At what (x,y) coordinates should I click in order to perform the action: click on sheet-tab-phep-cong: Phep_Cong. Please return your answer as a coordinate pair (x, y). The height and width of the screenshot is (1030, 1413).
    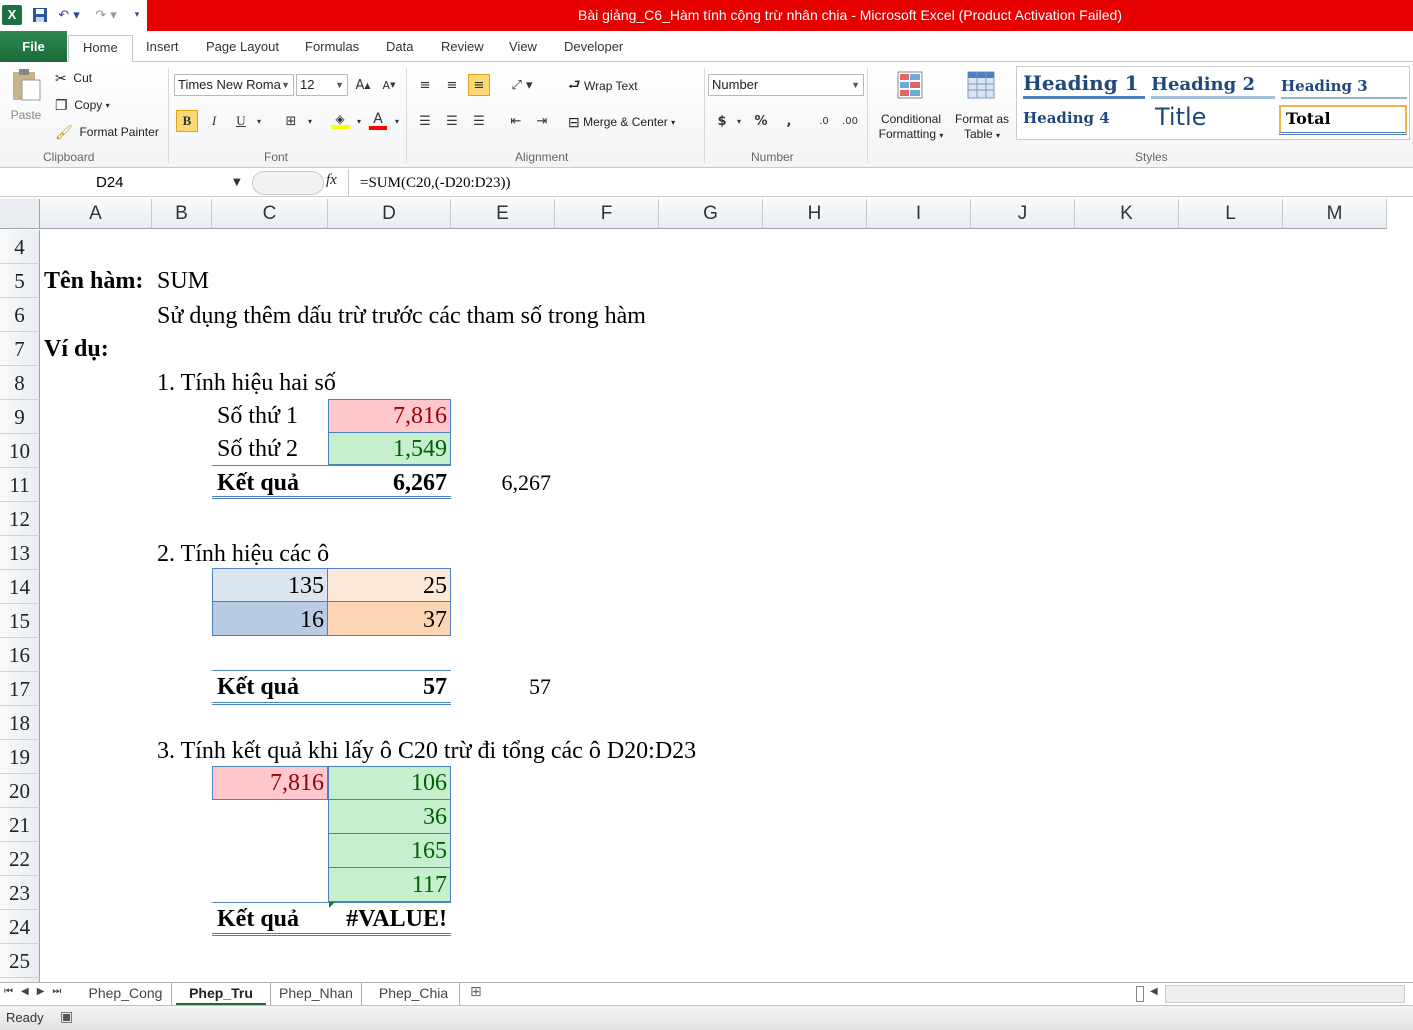
    Looking at the image, I should click on (126, 994).